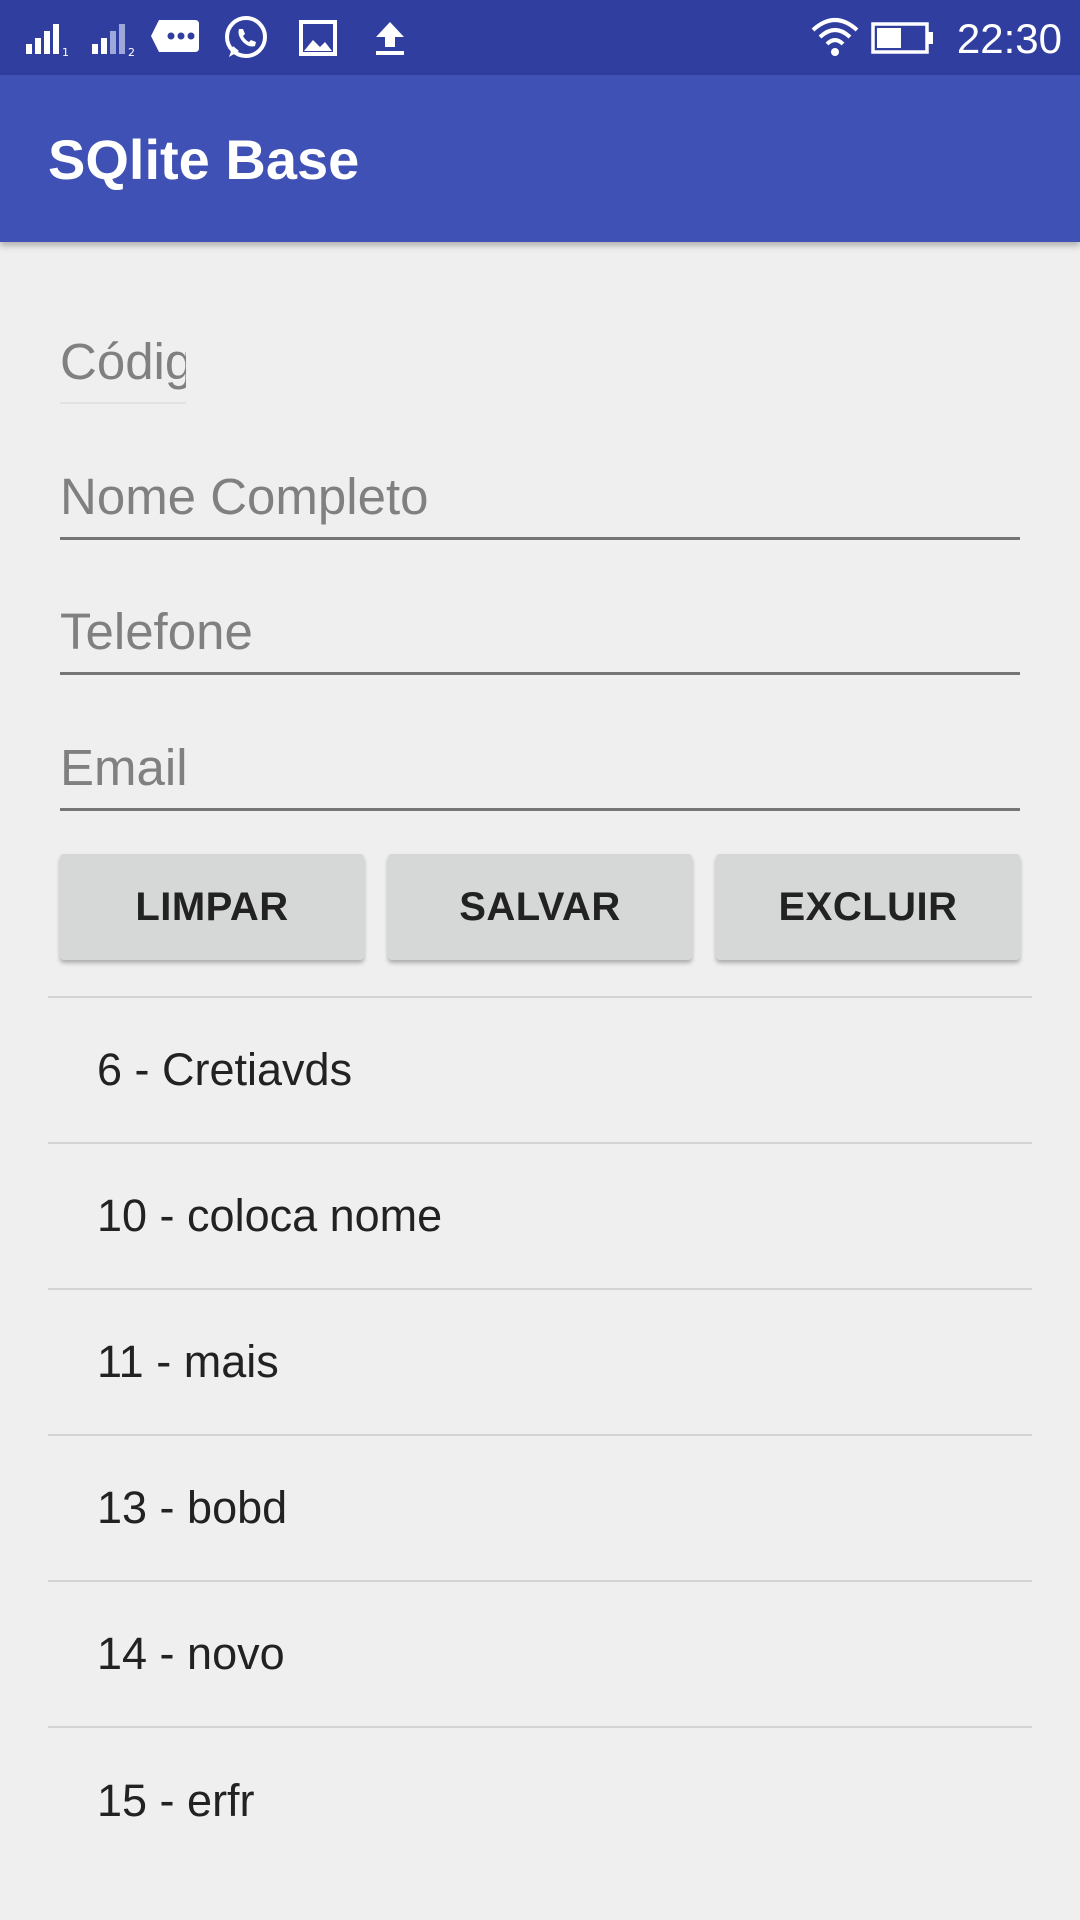 This screenshot has width=1080, height=1920. I want to click on codigo-field, so click(123, 362).